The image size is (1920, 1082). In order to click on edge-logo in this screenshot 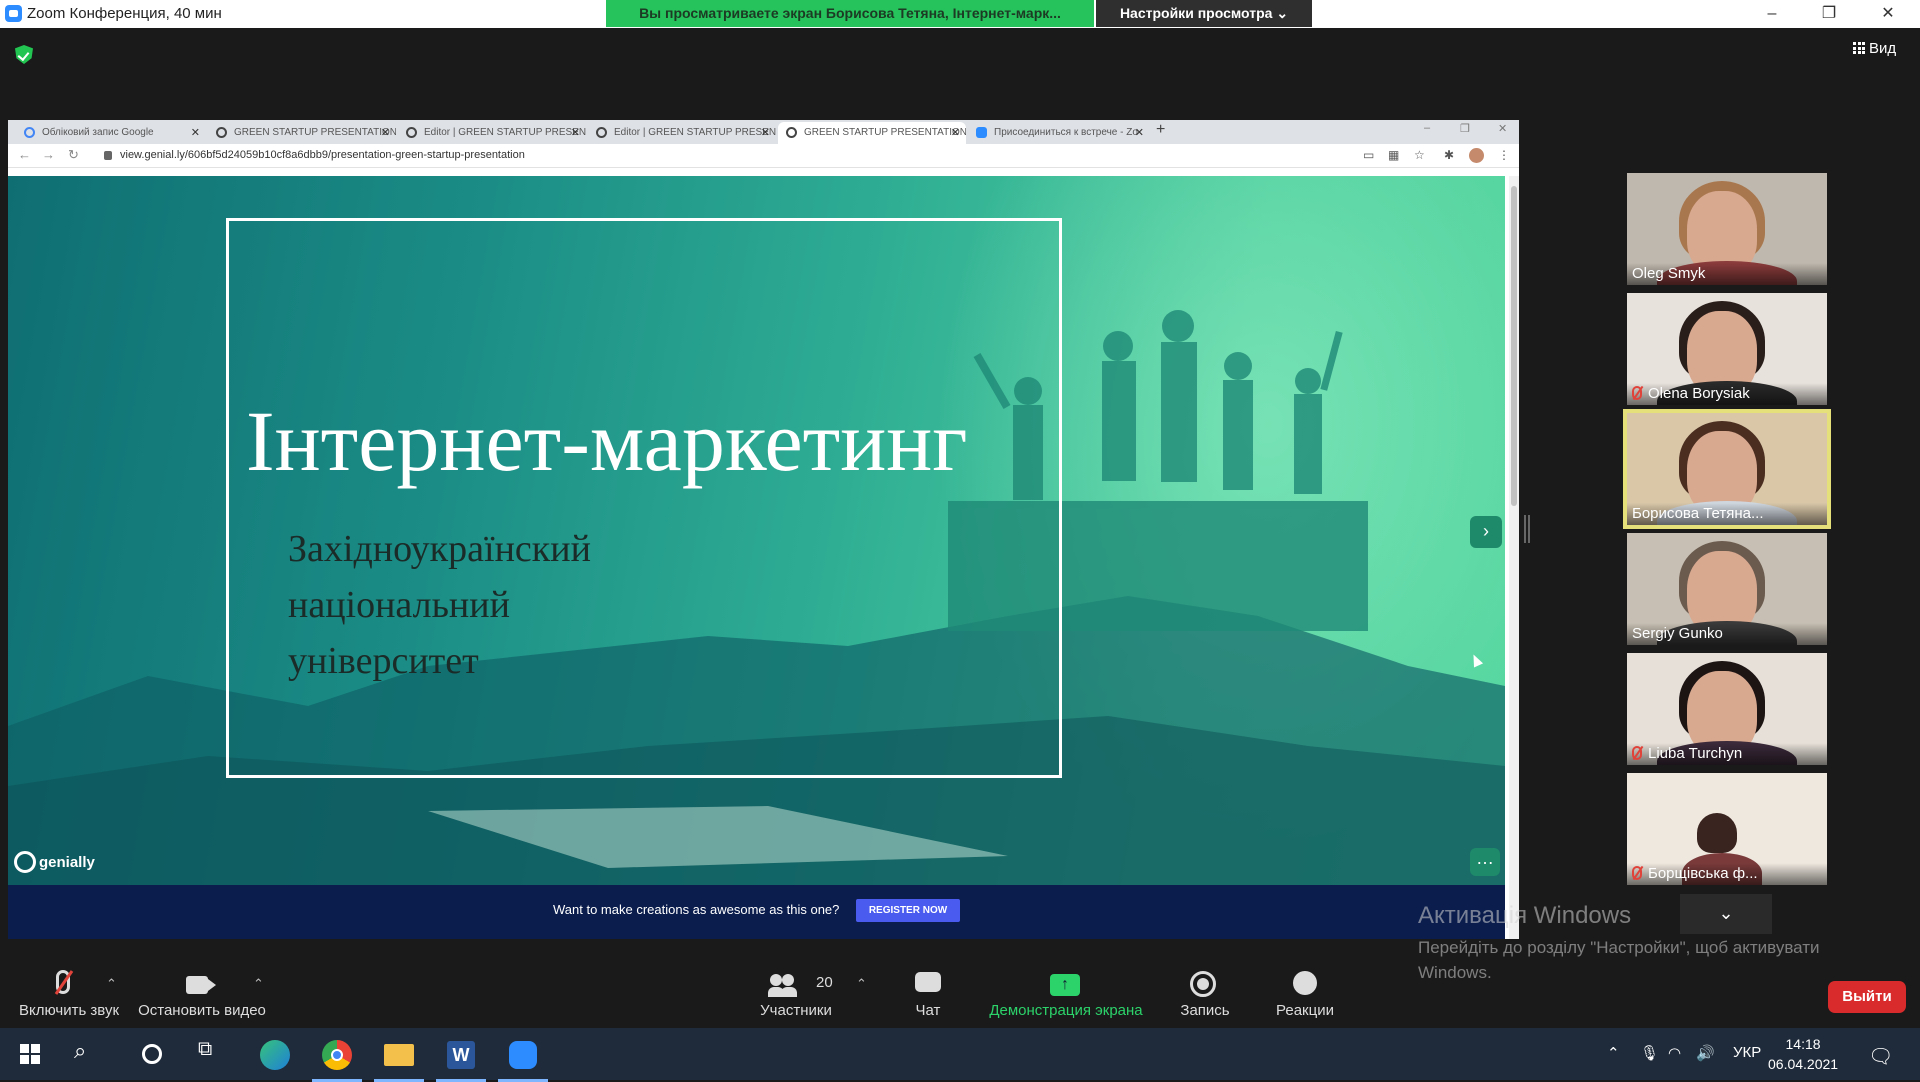, I will do `click(275, 1055)`.